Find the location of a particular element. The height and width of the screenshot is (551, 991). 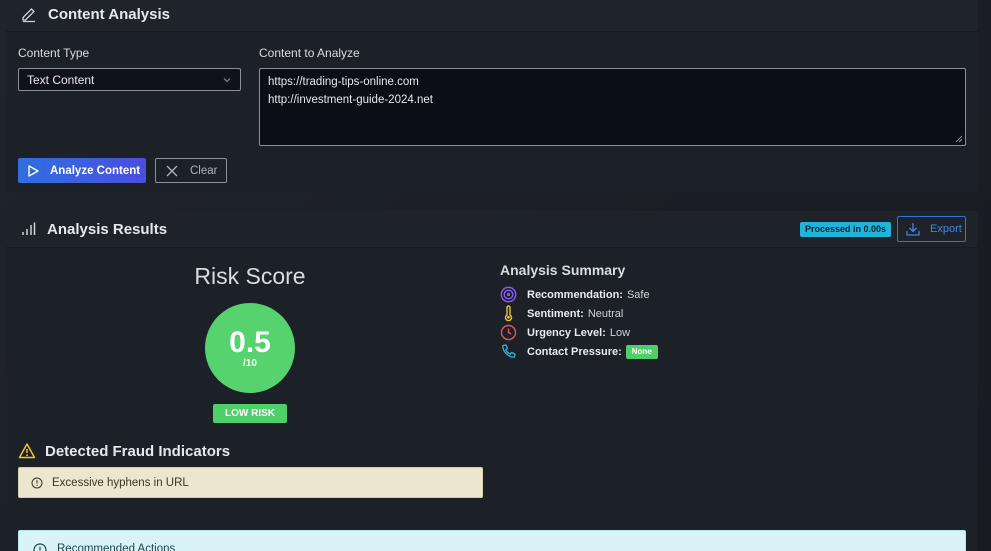

recommended-actions-title: Recommended Actions is located at coordinates (116, 547).